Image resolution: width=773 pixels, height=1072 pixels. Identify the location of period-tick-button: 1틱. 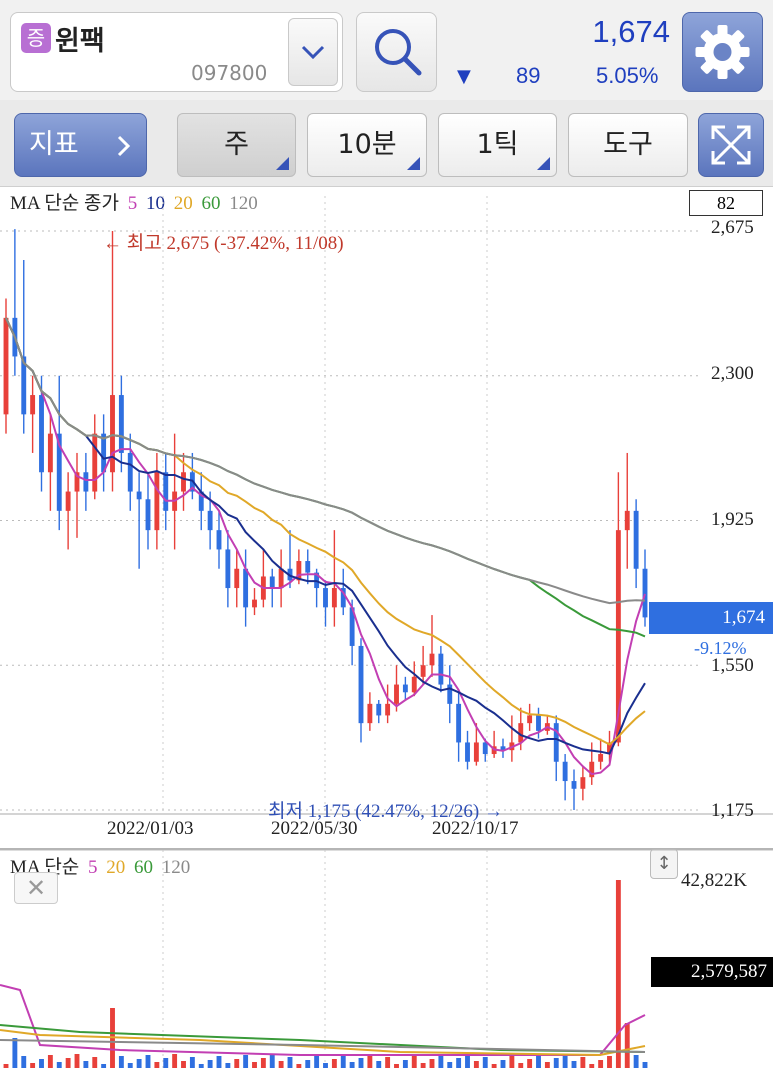
(497, 145).